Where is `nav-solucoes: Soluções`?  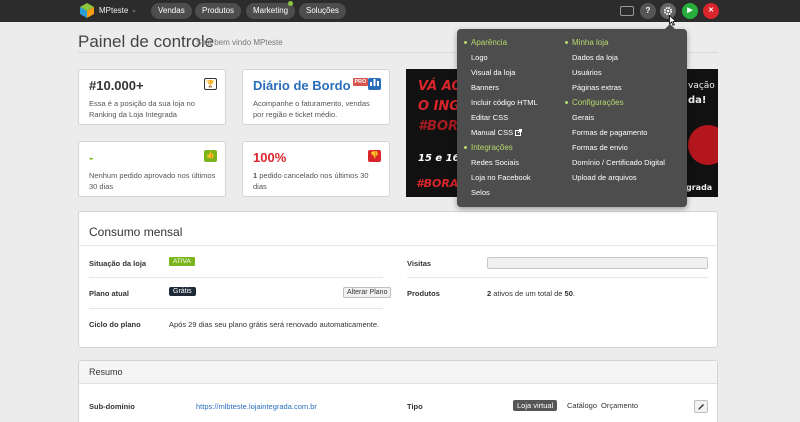
nav-solucoes: Soluções is located at coordinates (322, 11).